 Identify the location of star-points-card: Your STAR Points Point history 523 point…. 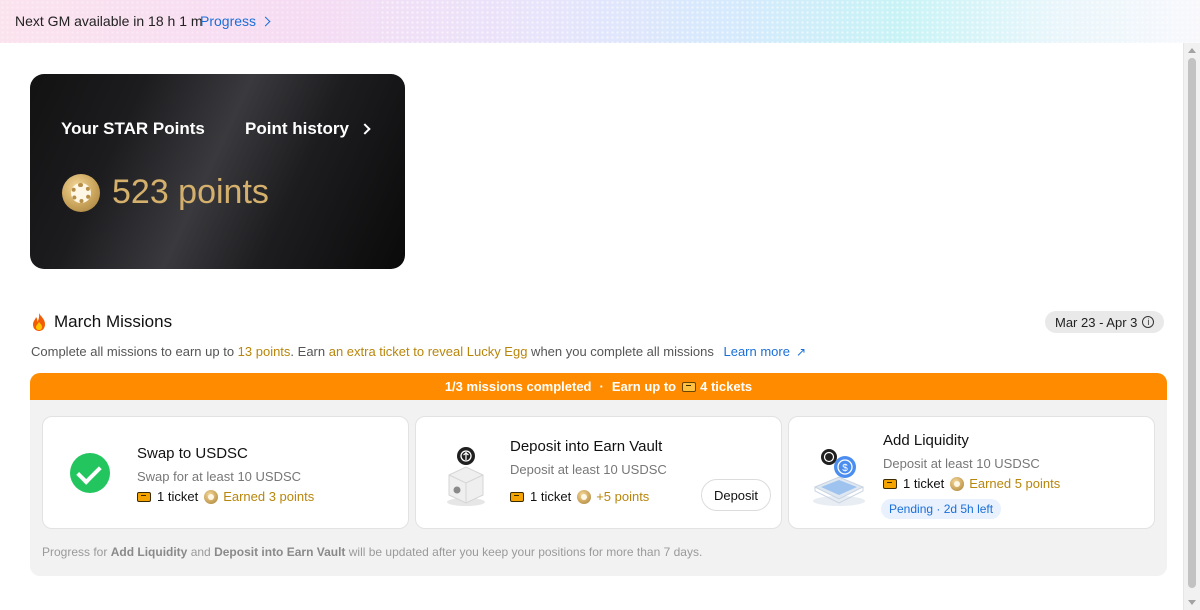
(217, 171).